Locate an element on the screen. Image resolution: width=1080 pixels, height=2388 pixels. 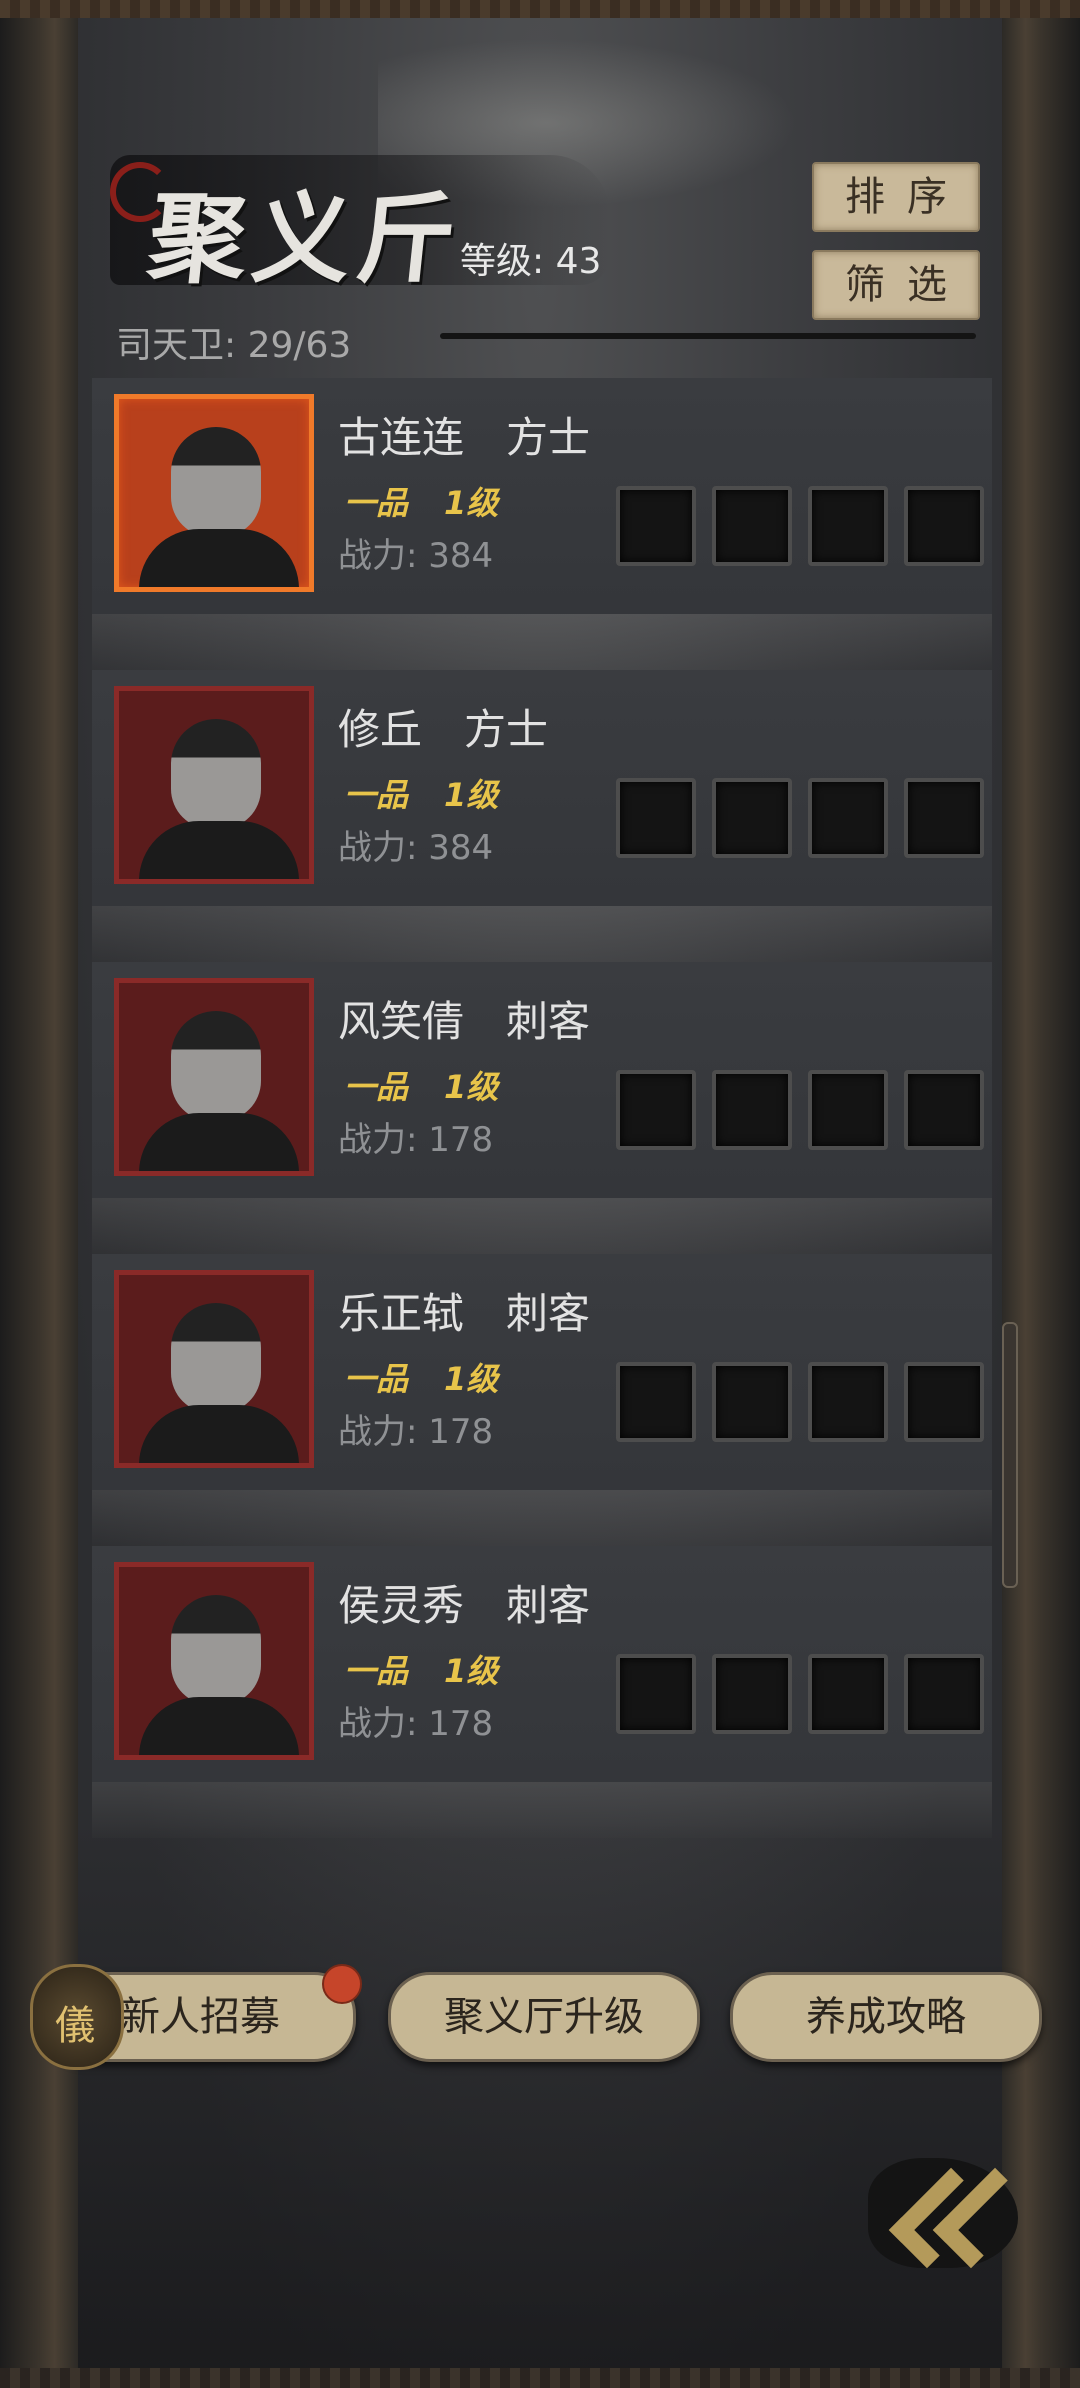
notification-dot is located at coordinates (342, 1984).